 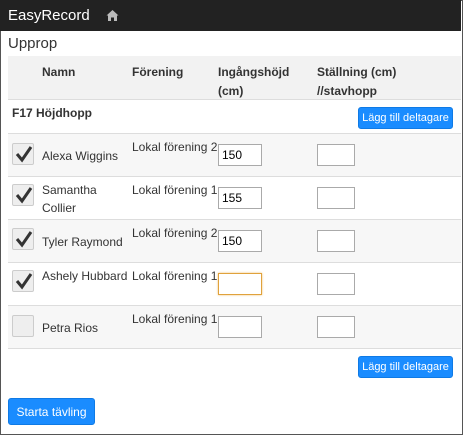 I want to click on group-title: F17 Höjdhopp, so click(x=52, y=113).